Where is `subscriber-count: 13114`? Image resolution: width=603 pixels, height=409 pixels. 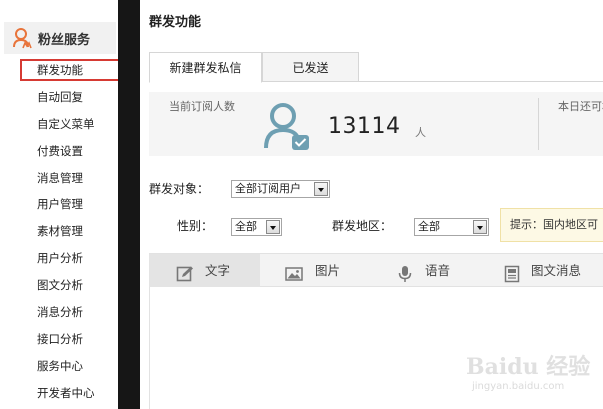 subscriber-count: 13114 is located at coordinates (364, 126).